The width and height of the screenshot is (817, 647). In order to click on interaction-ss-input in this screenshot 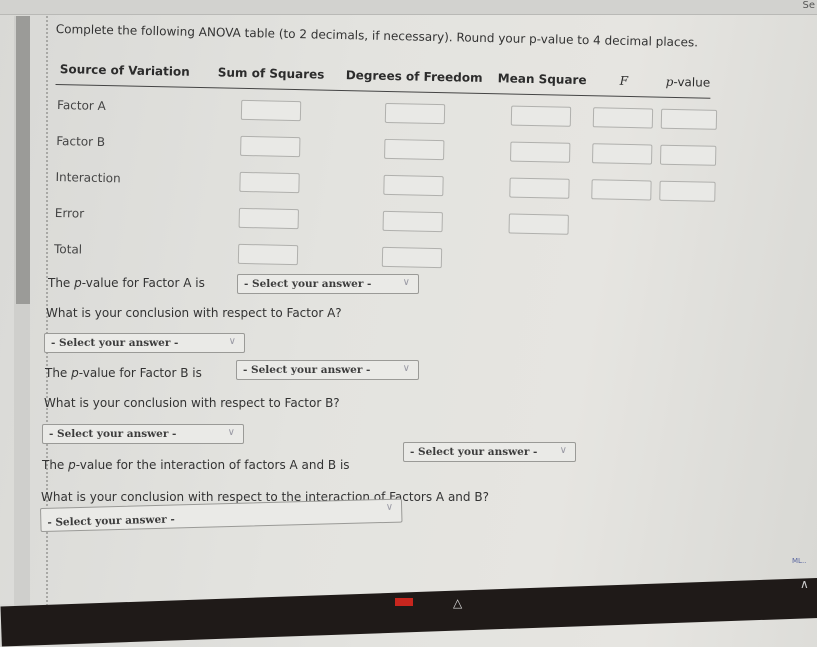, I will do `click(269, 182)`.